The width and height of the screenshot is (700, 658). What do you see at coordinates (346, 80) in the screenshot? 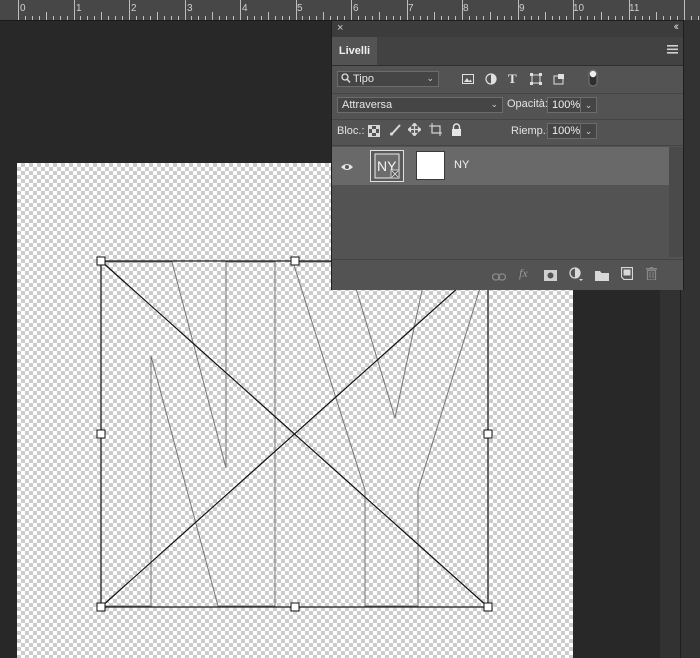
I see `search-icon` at bounding box center [346, 80].